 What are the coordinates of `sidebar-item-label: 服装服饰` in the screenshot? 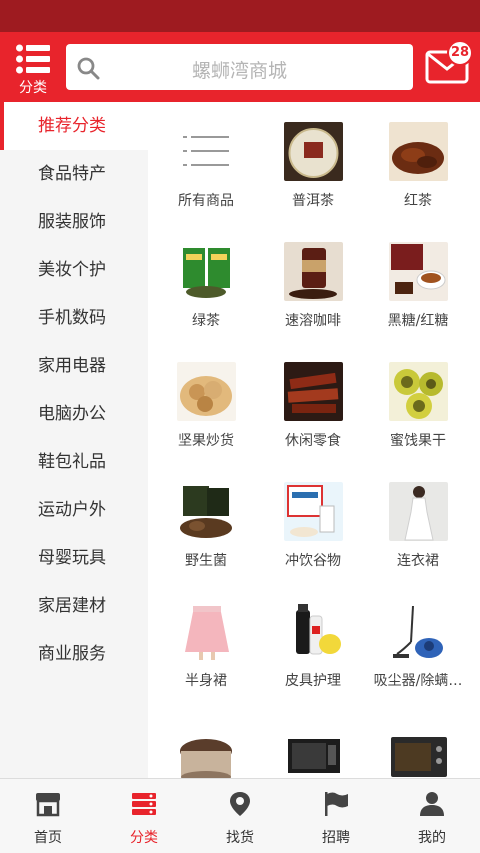 It's located at (72, 222).